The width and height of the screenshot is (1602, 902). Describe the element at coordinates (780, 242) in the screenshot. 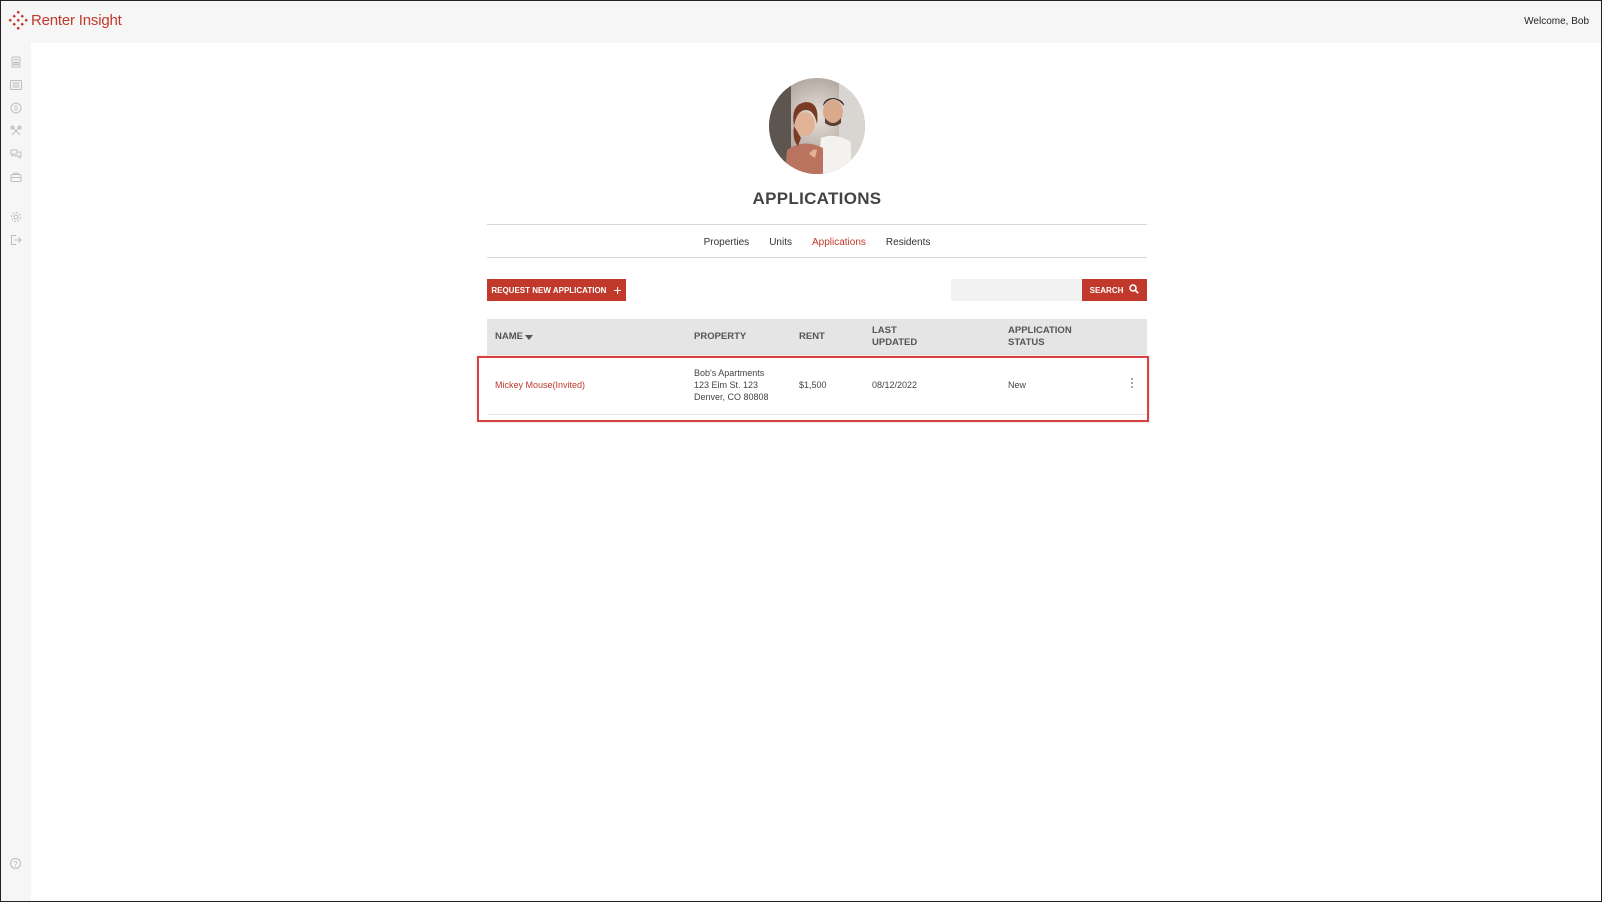

I see `nav-units: Units` at that location.